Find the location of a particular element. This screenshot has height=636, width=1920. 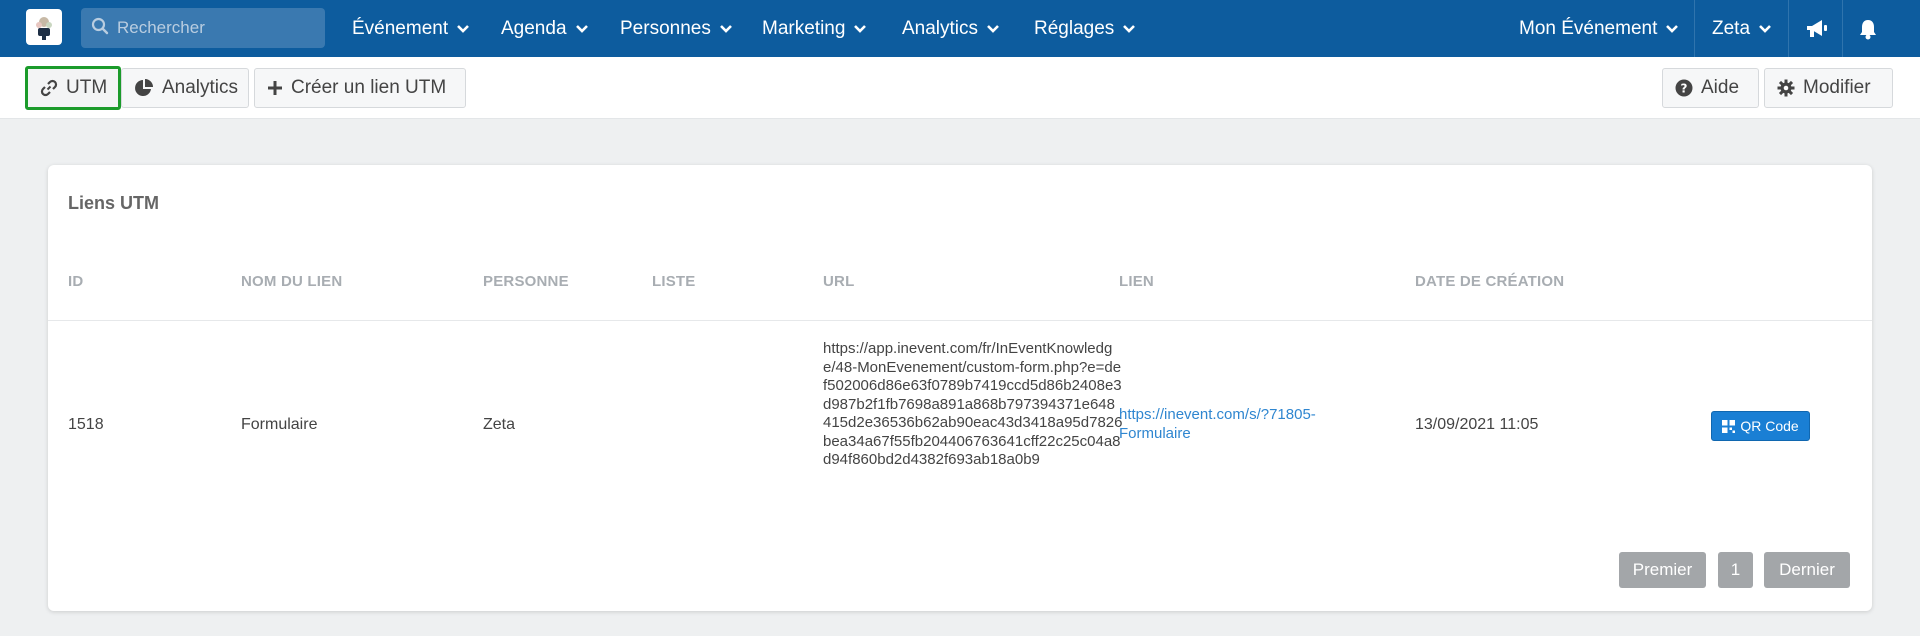

qrcode-icon is located at coordinates (1729, 426).